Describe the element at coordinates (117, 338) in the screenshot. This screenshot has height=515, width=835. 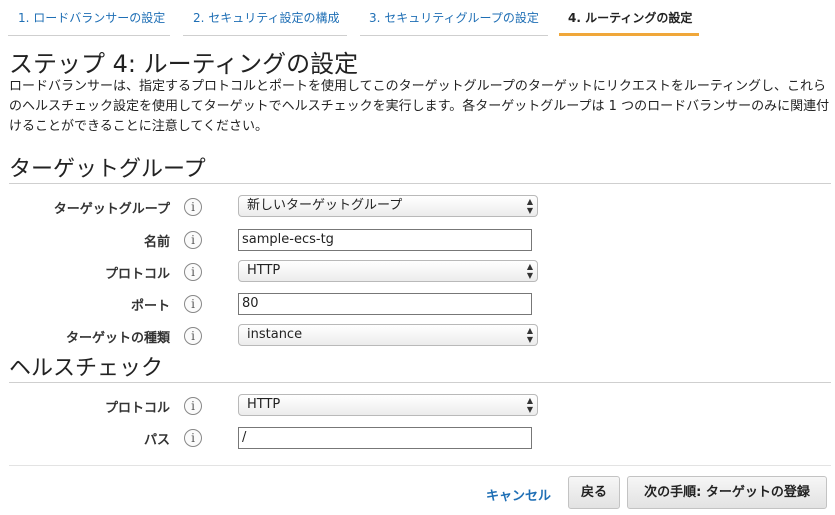
I see `target-type-label: ターゲットの種類` at that location.